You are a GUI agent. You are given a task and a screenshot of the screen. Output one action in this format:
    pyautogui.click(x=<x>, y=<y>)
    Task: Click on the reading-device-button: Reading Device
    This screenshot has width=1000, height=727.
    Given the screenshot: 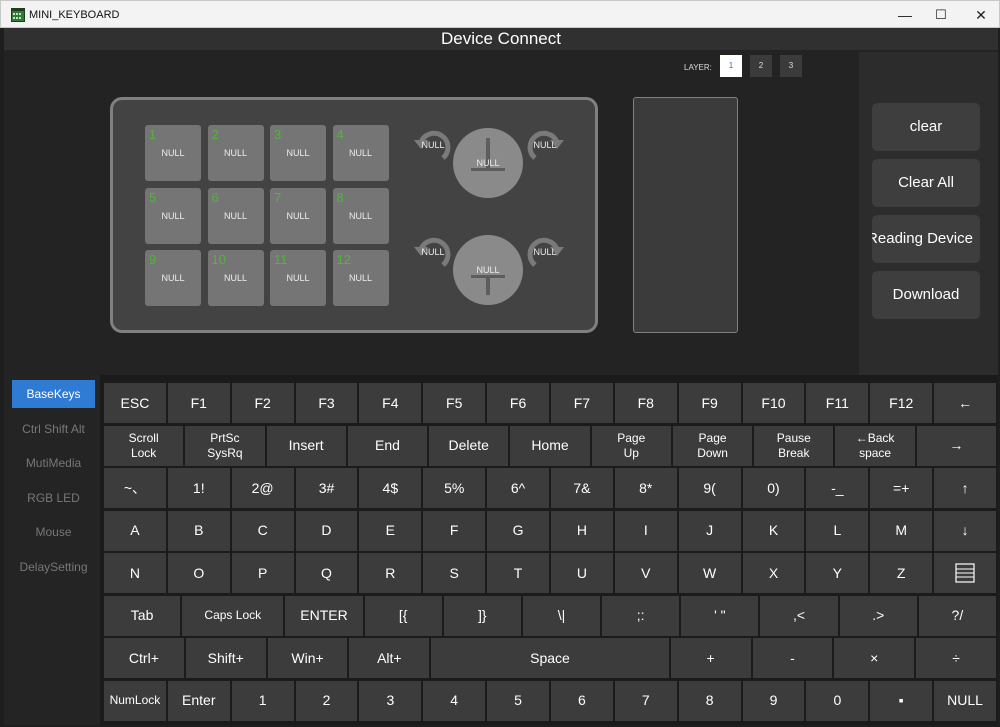 What is the action you would take?
    pyautogui.click(x=926, y=239)
    